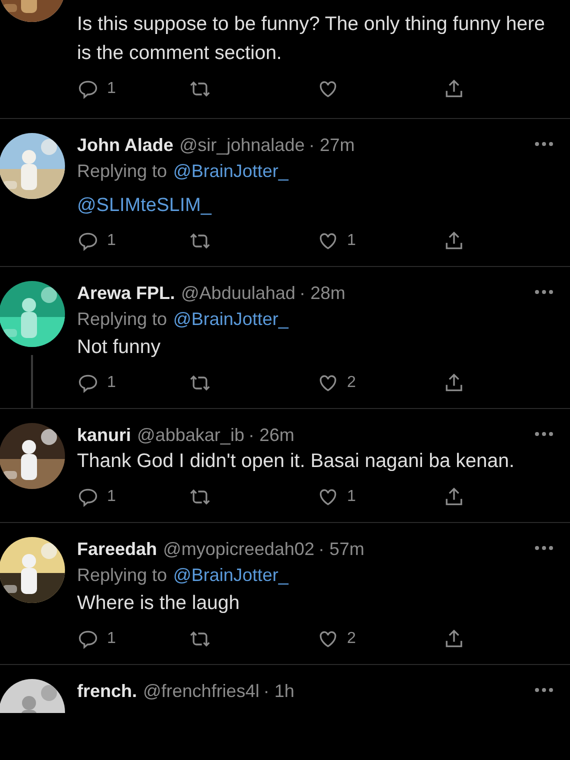 The width and height of the screenshot is (570, 760). I want to click on post-time: · 27m, so click(331, 145).